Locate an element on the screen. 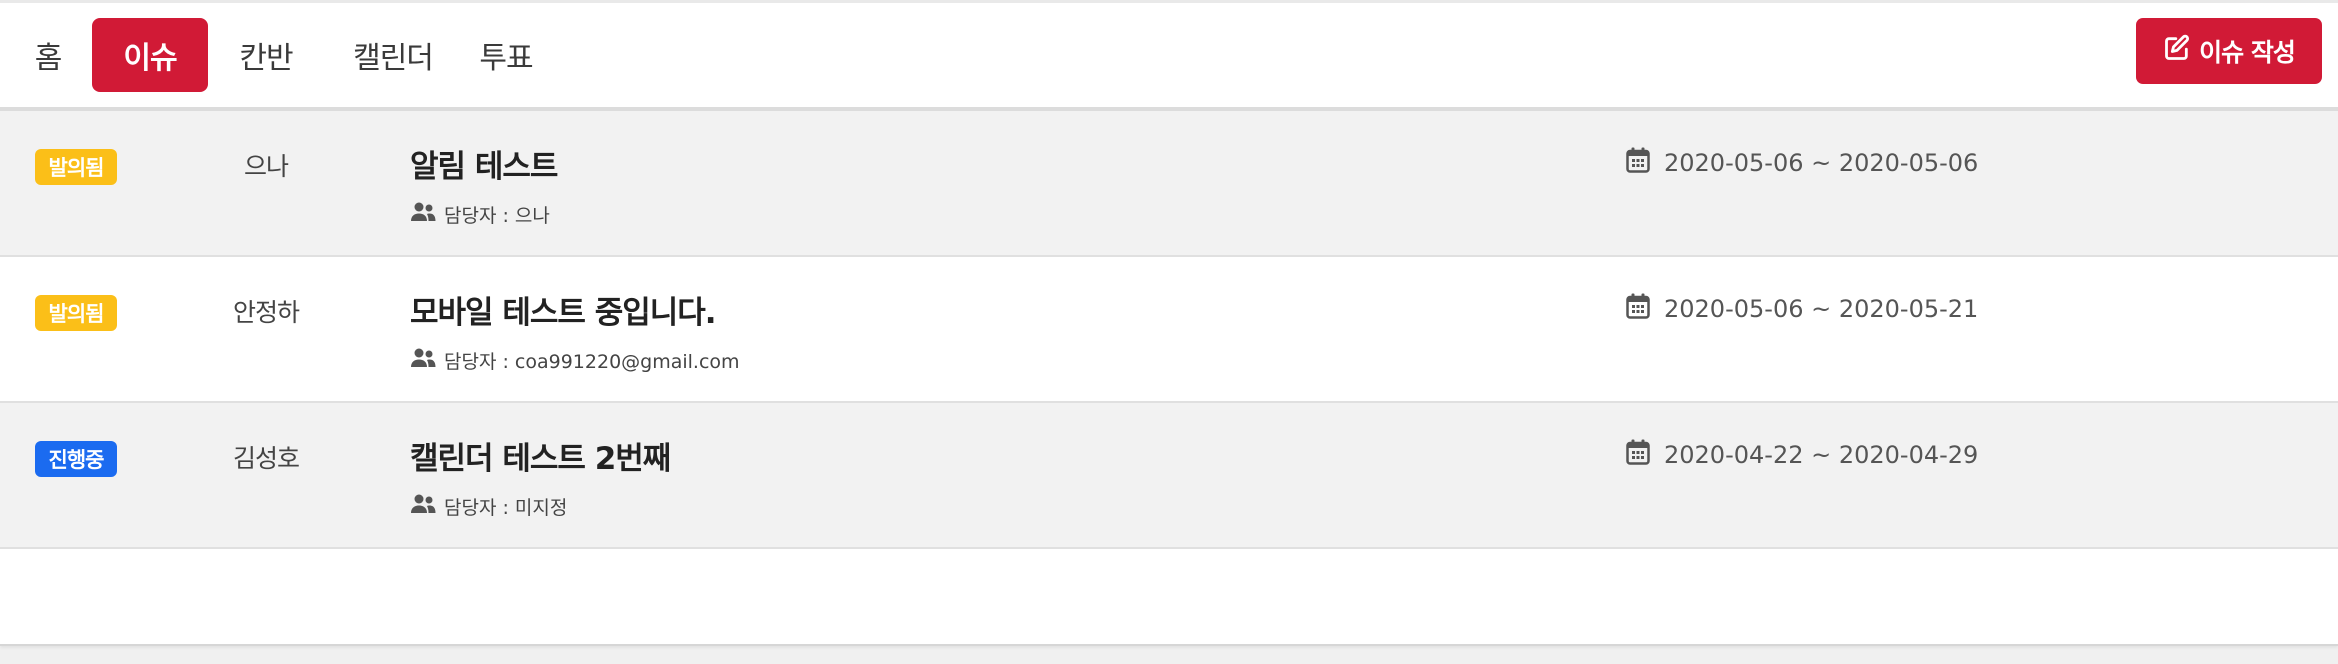 This screenshot has width=2338, height=664. issue-assignee: 담당자 : 미지정 is located at coordinates (488, 506).